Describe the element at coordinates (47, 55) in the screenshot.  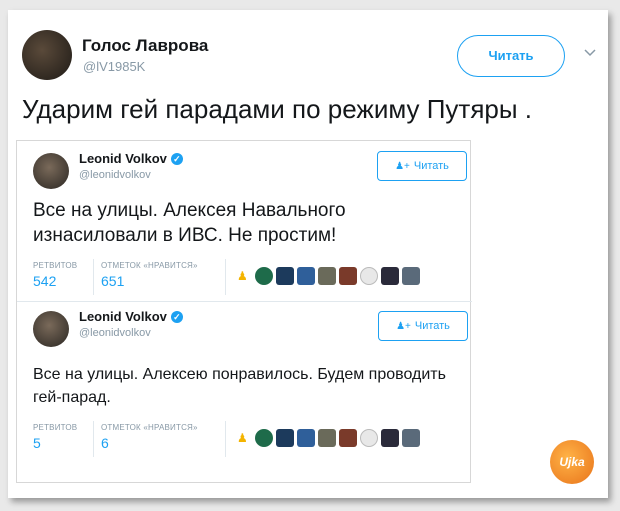
I see `author-avatar` at that location.